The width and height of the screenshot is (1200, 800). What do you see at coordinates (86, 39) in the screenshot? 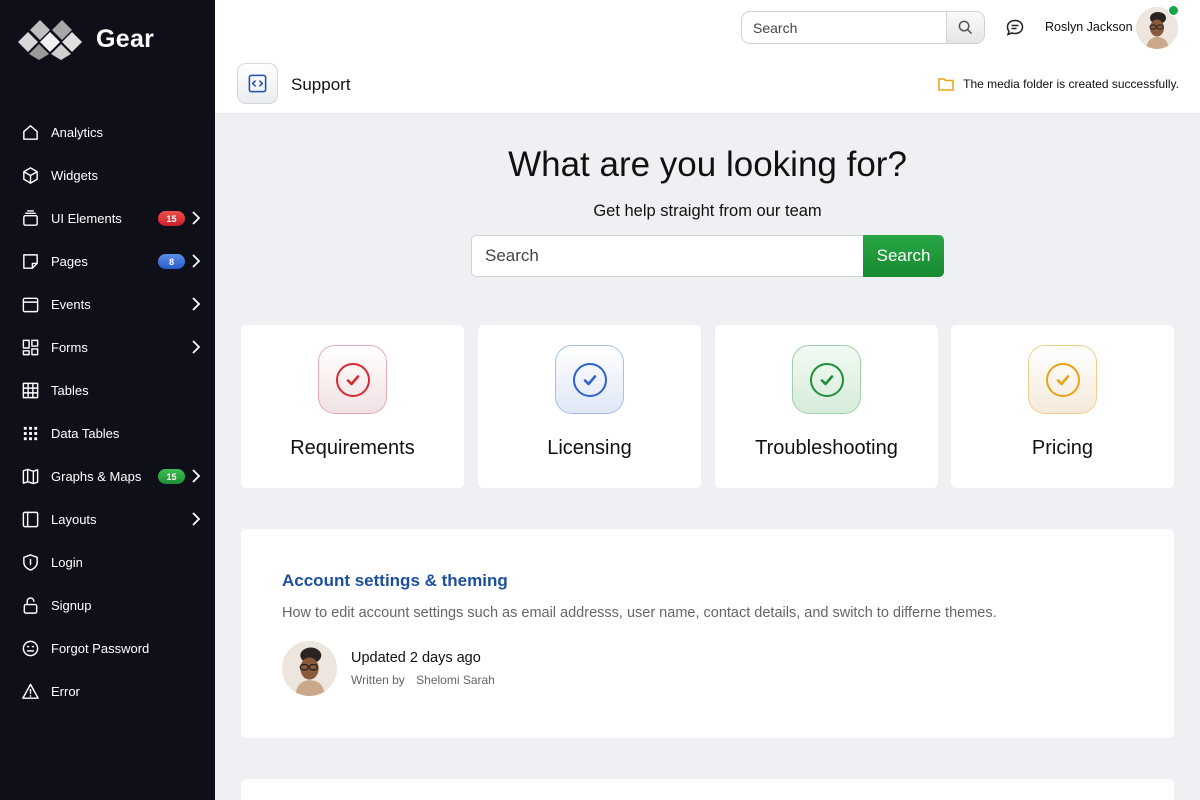
I see `app-logo: Gear` at bounding box center [86, 39].